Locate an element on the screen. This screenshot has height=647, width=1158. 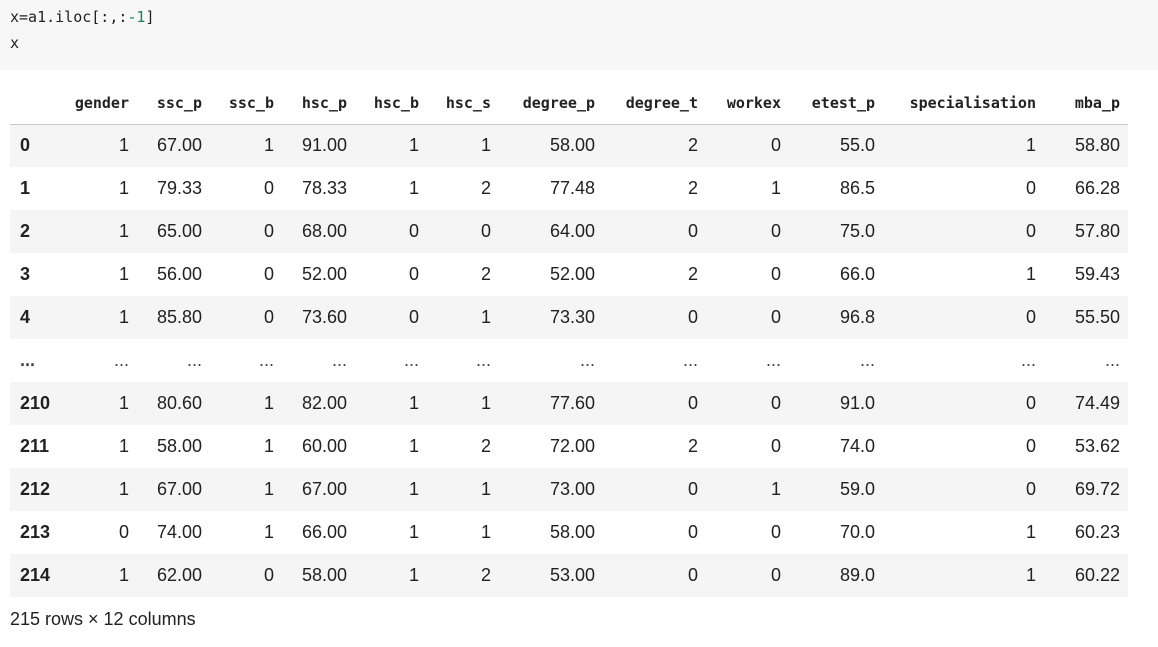
cell-ssc-p: 67.00 is located at coordinates (179, 489).